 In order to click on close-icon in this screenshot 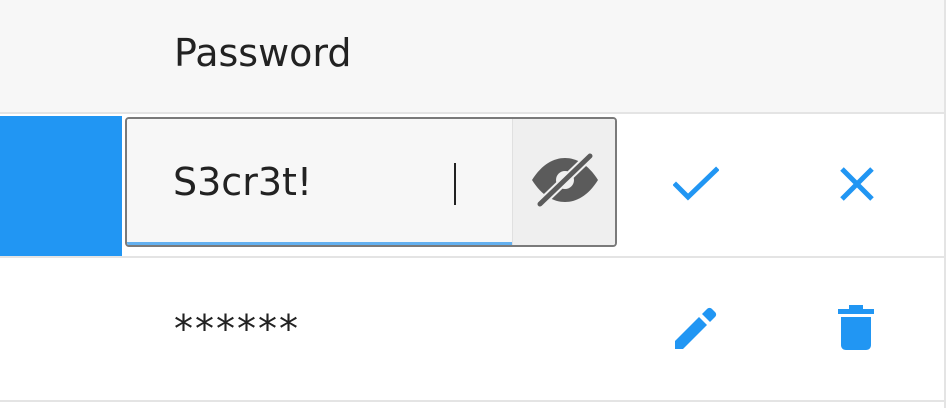, I will do `click(857, 186)`.